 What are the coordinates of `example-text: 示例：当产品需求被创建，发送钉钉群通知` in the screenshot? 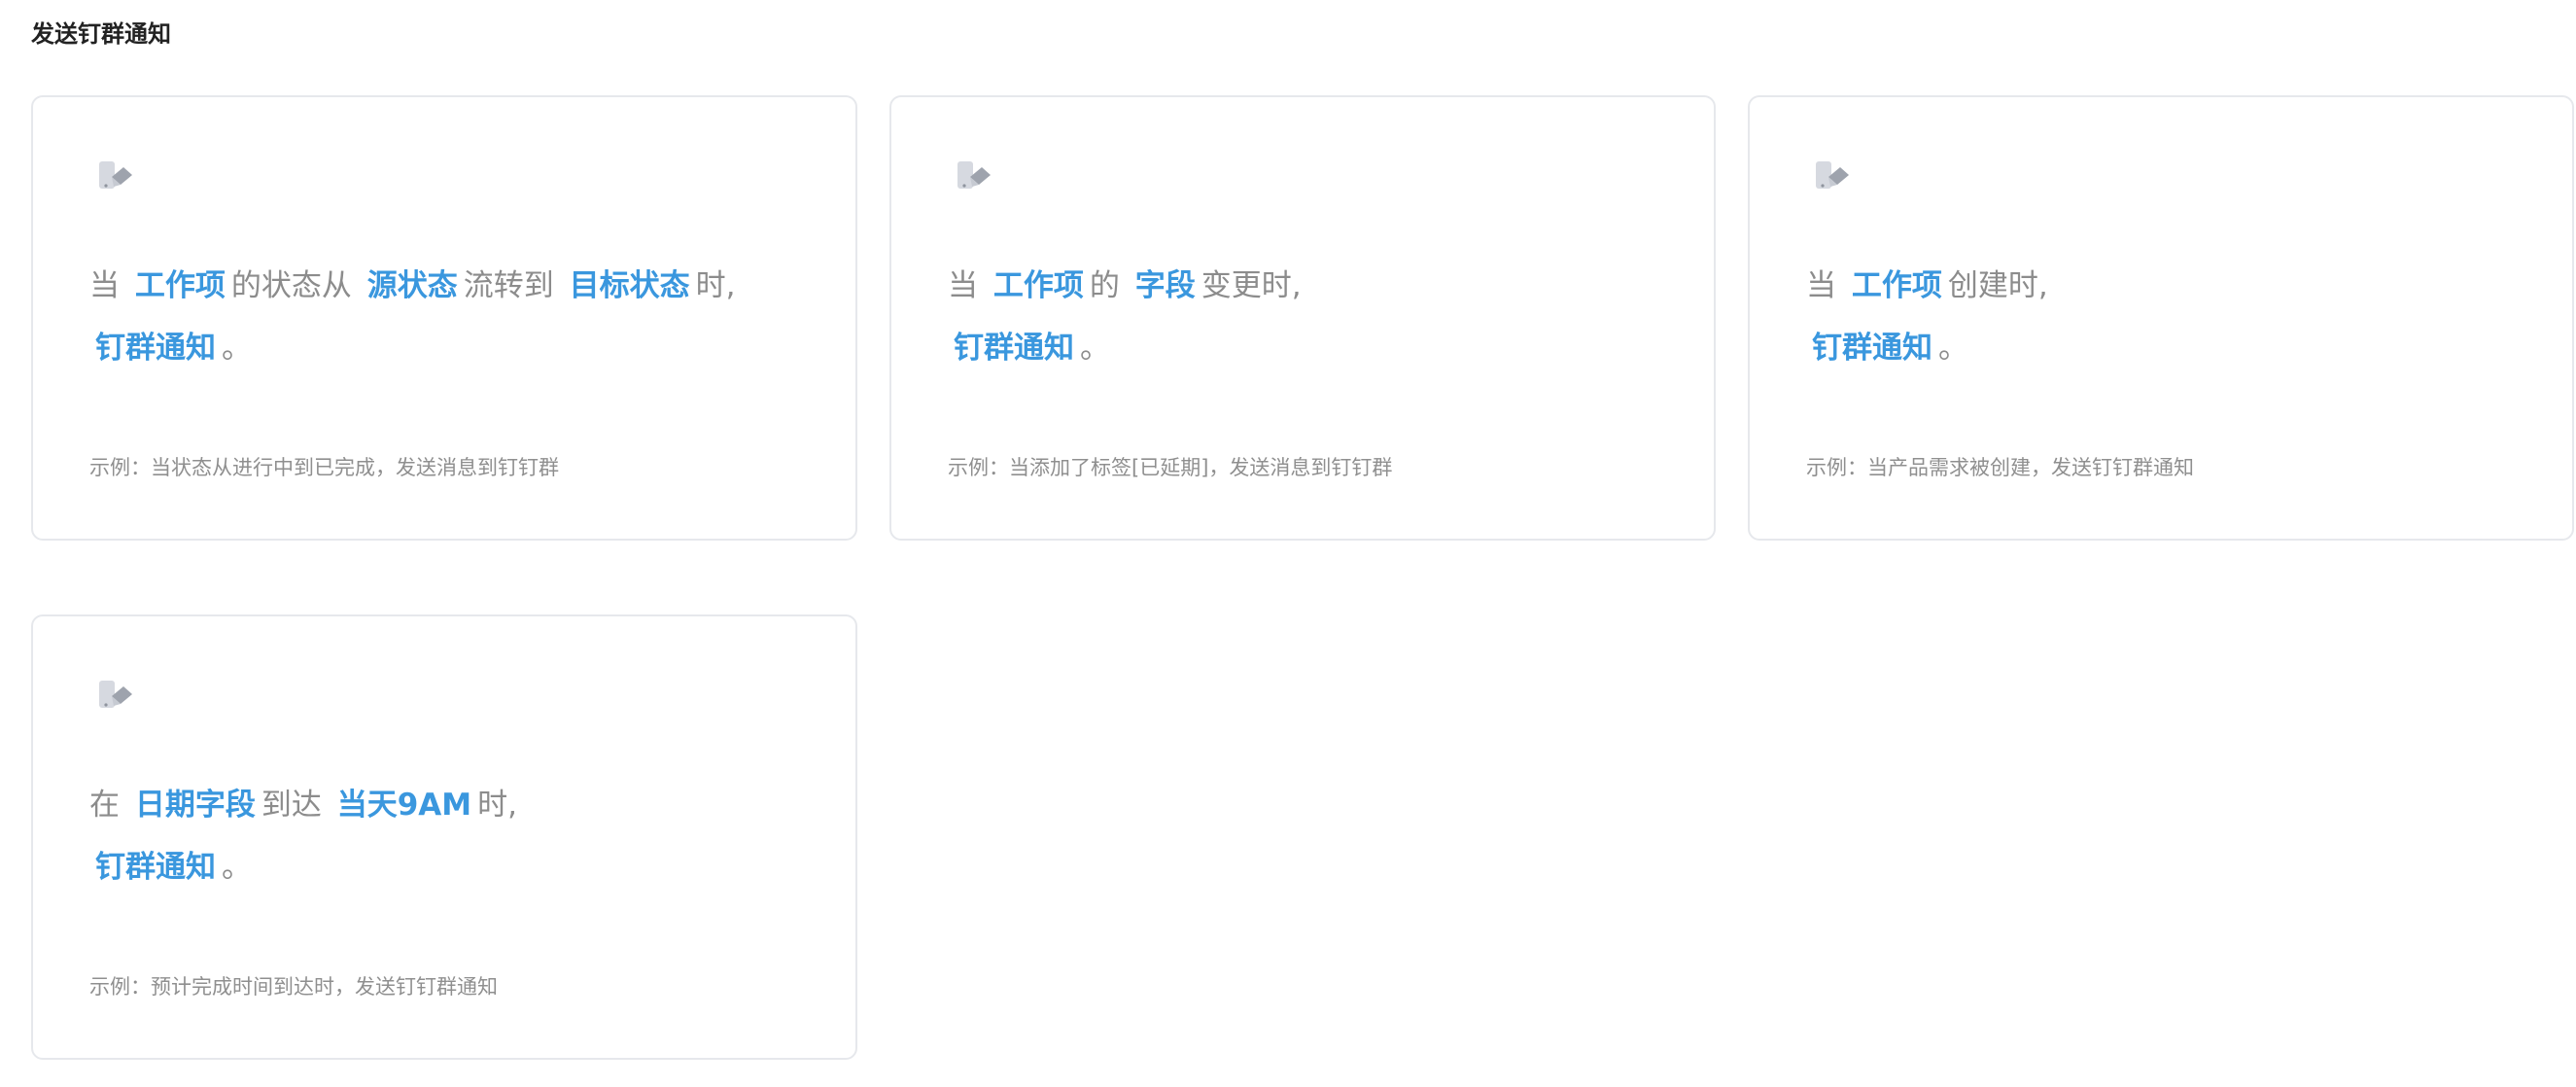 It's located at (2000, 467).